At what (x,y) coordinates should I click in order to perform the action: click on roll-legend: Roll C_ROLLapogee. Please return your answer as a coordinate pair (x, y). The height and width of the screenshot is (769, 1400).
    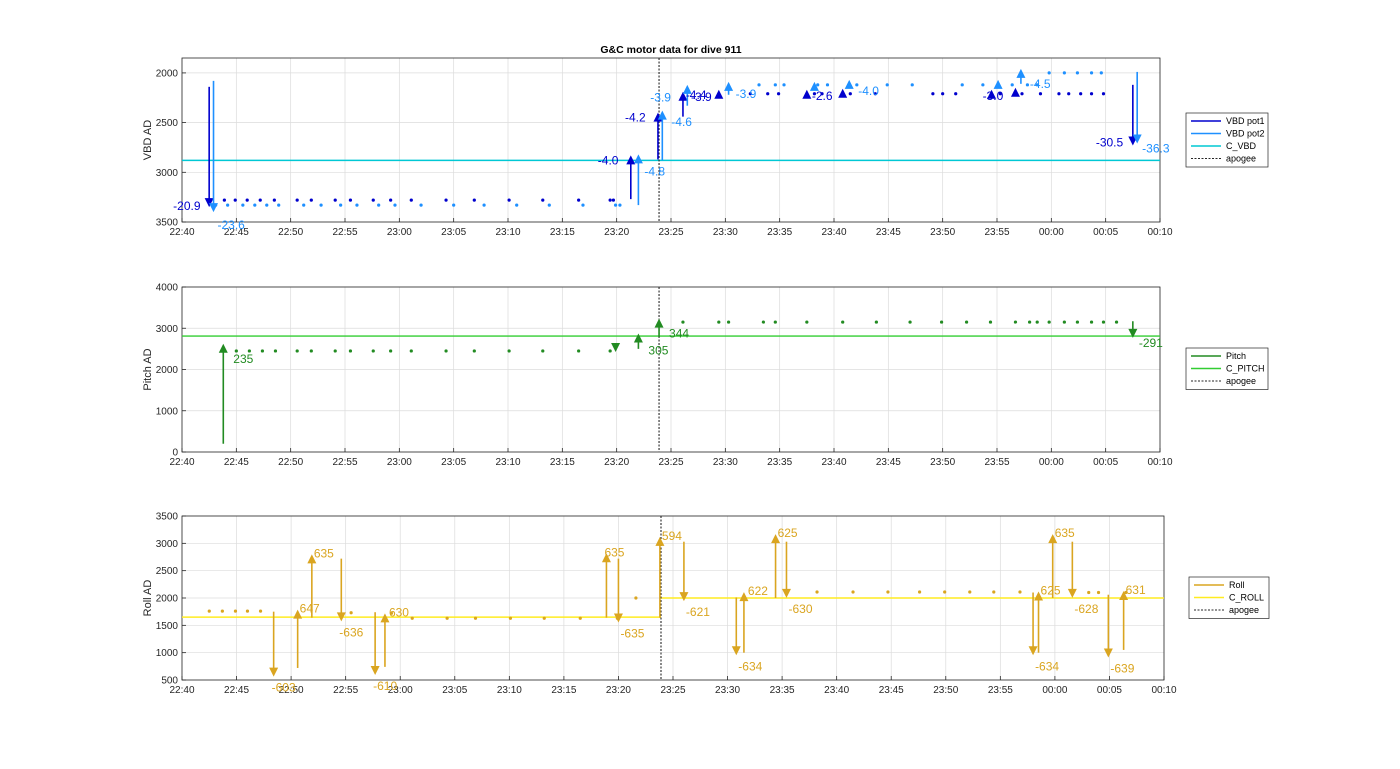
    Looking at the image, I should click on (1229, 597).